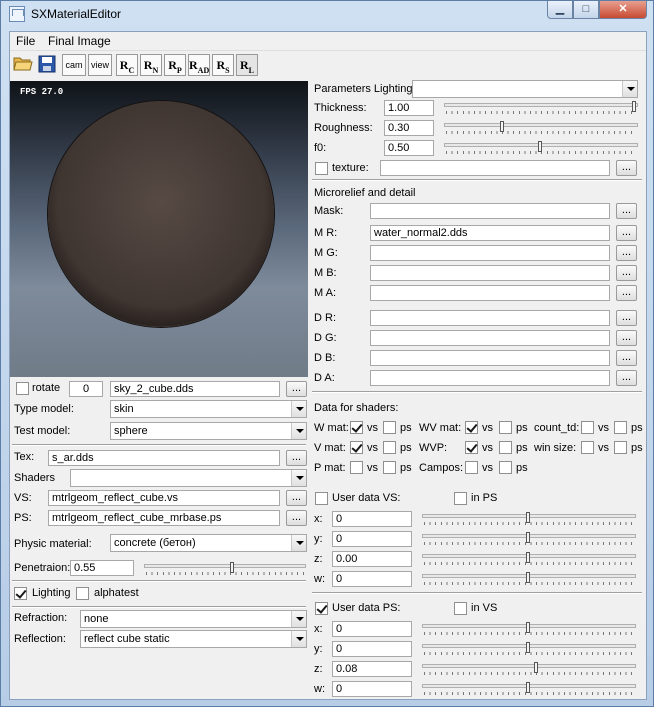  Describe the element at coordinates (541, 128) in the screenshot. I see `roughness-slider` at that location.